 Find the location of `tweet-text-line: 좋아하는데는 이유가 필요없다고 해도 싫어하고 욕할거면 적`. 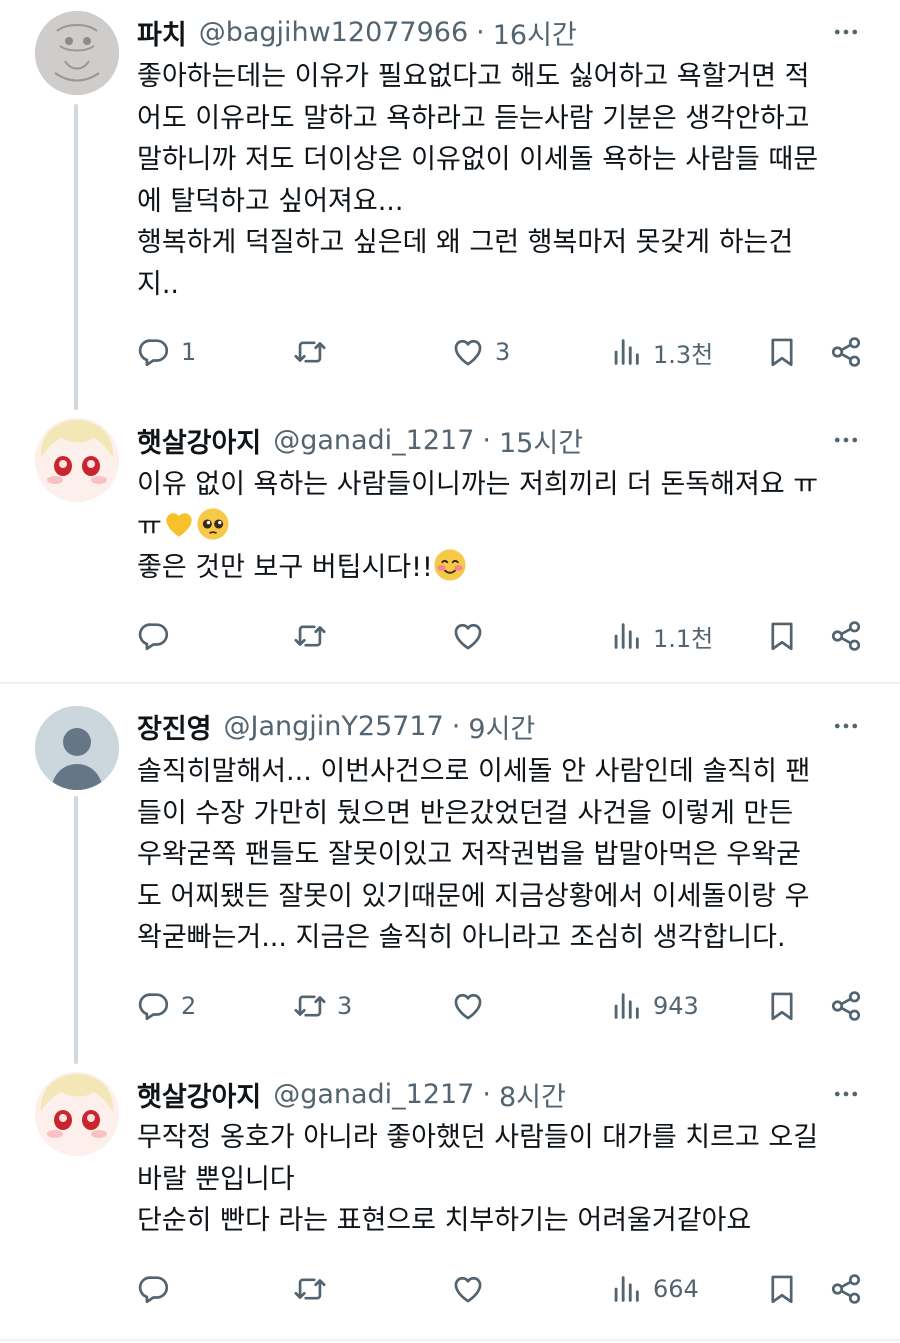

tweet-text-line: 좋아하는데는 이유가 필요없다고 해도 싫어하고 욕할거면 적 is located at coordinates (473, 76).